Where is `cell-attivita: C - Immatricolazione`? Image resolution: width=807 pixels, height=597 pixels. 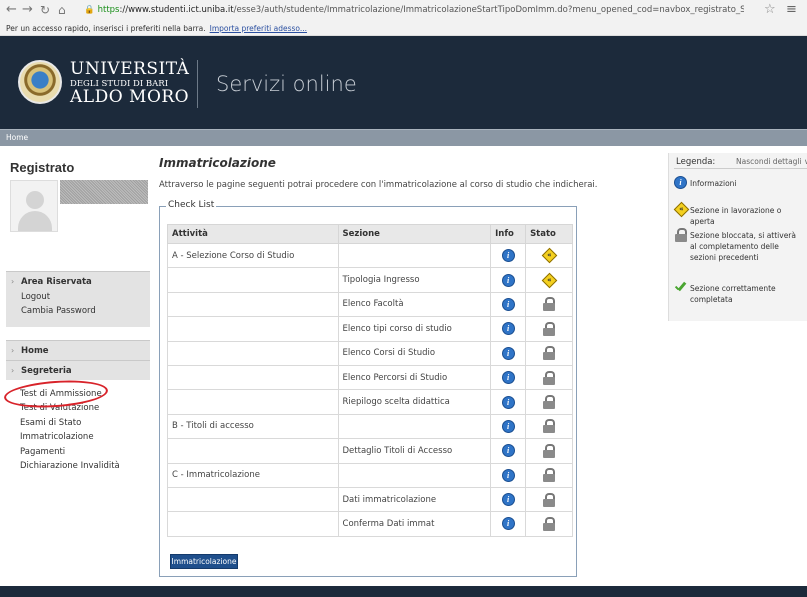 cell-attivita: C - Immatricolazione is located at coordinates (253, 475).